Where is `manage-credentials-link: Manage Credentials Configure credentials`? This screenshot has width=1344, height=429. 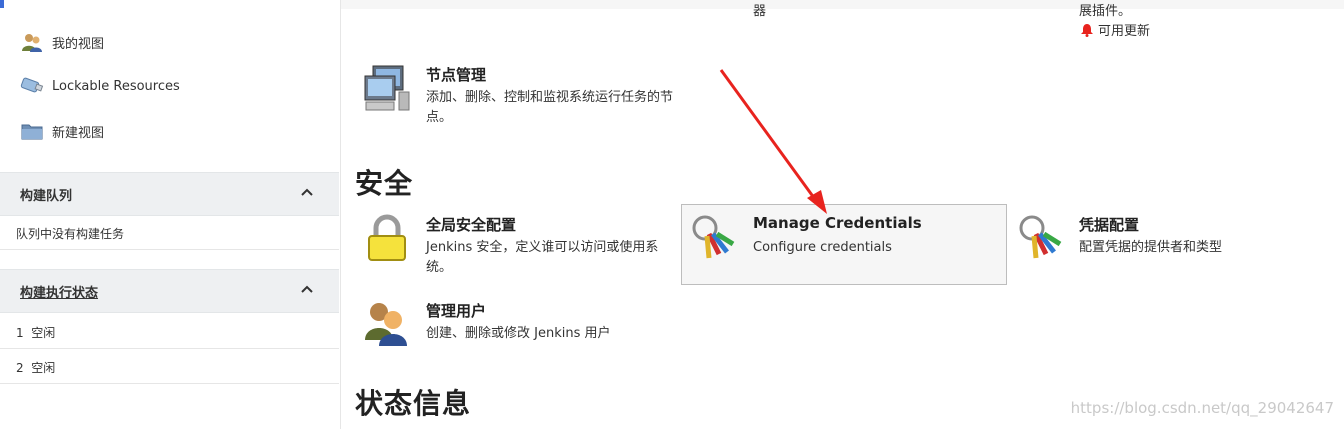 manage-credentials-link: Manage Credentials Configure credentials is located at coordinates (841, 242).